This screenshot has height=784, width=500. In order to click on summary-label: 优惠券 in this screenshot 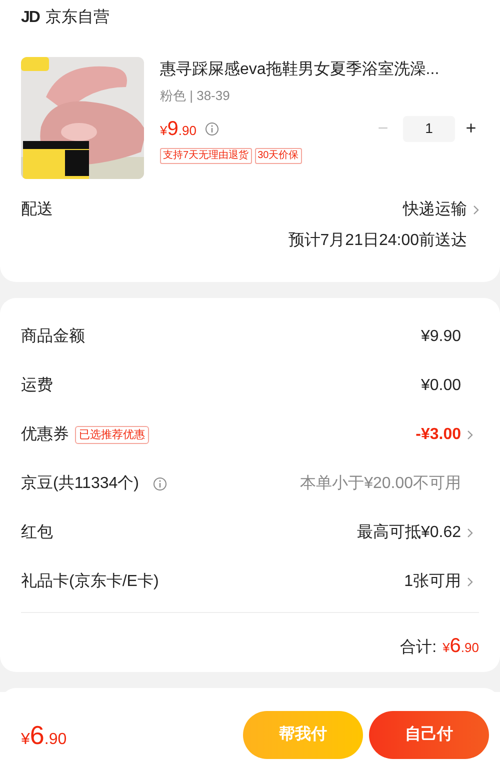, I will do `click(45, 434)`.